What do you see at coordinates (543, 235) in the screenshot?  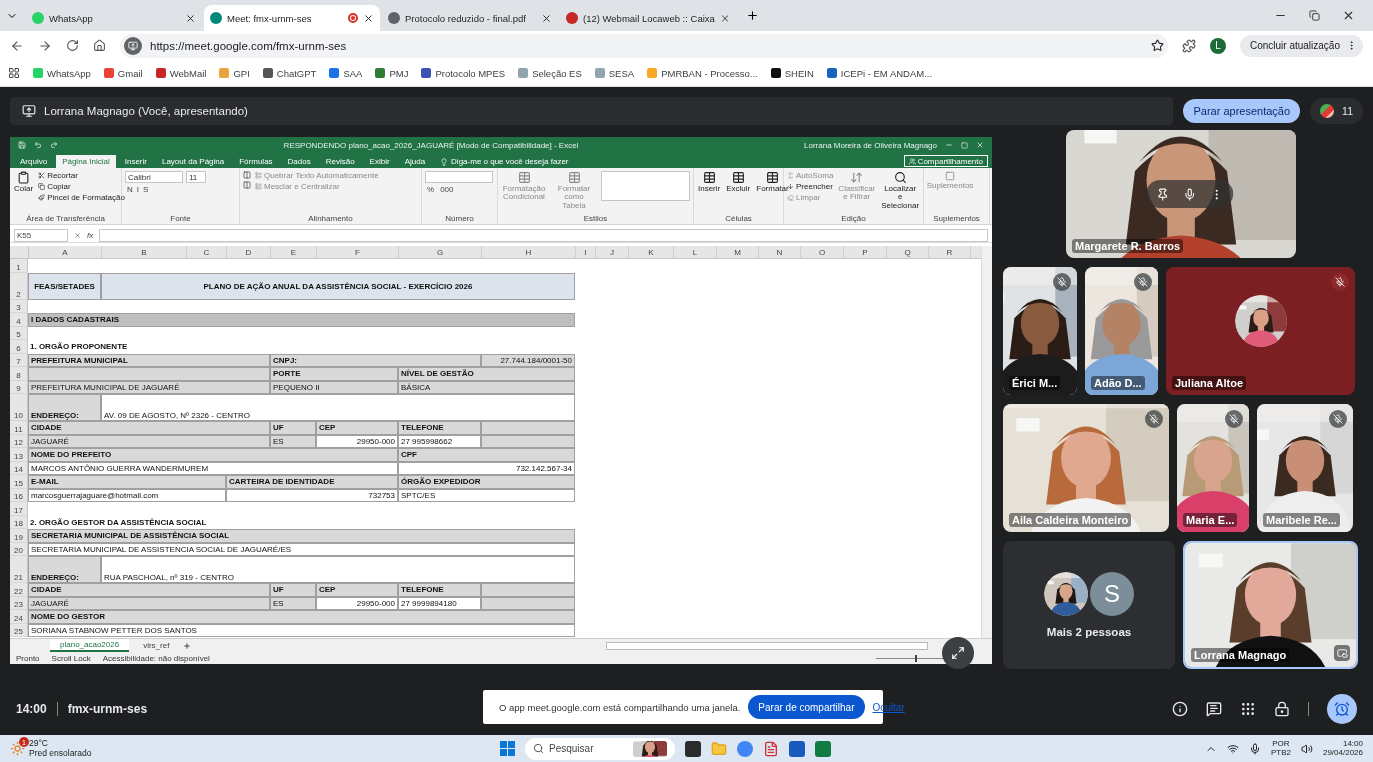 I see `formula-field` at bounding box center [543, 235].